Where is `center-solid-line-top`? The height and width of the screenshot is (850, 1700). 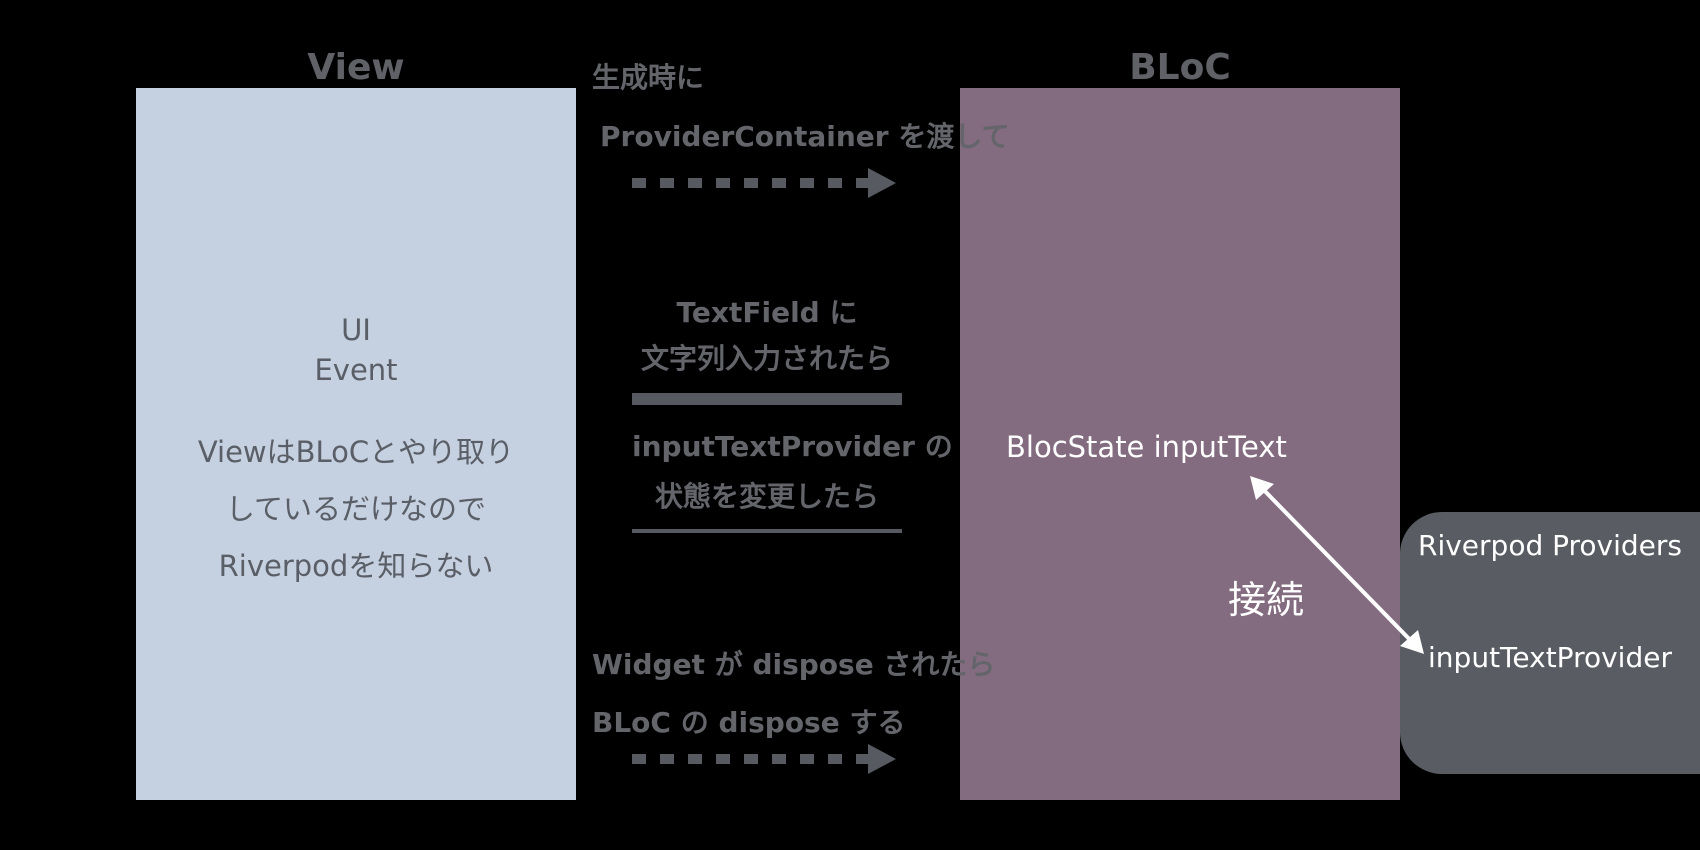
center-solid-line-top is located at coordinates (767, 399).